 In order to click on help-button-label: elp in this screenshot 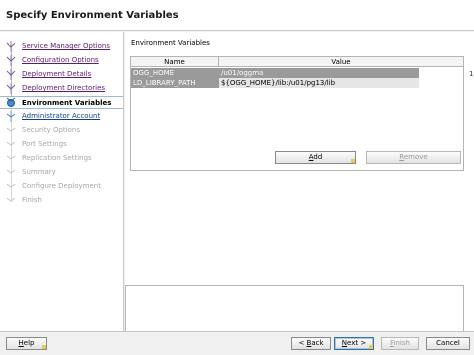, I will do `click(29, 343)`.